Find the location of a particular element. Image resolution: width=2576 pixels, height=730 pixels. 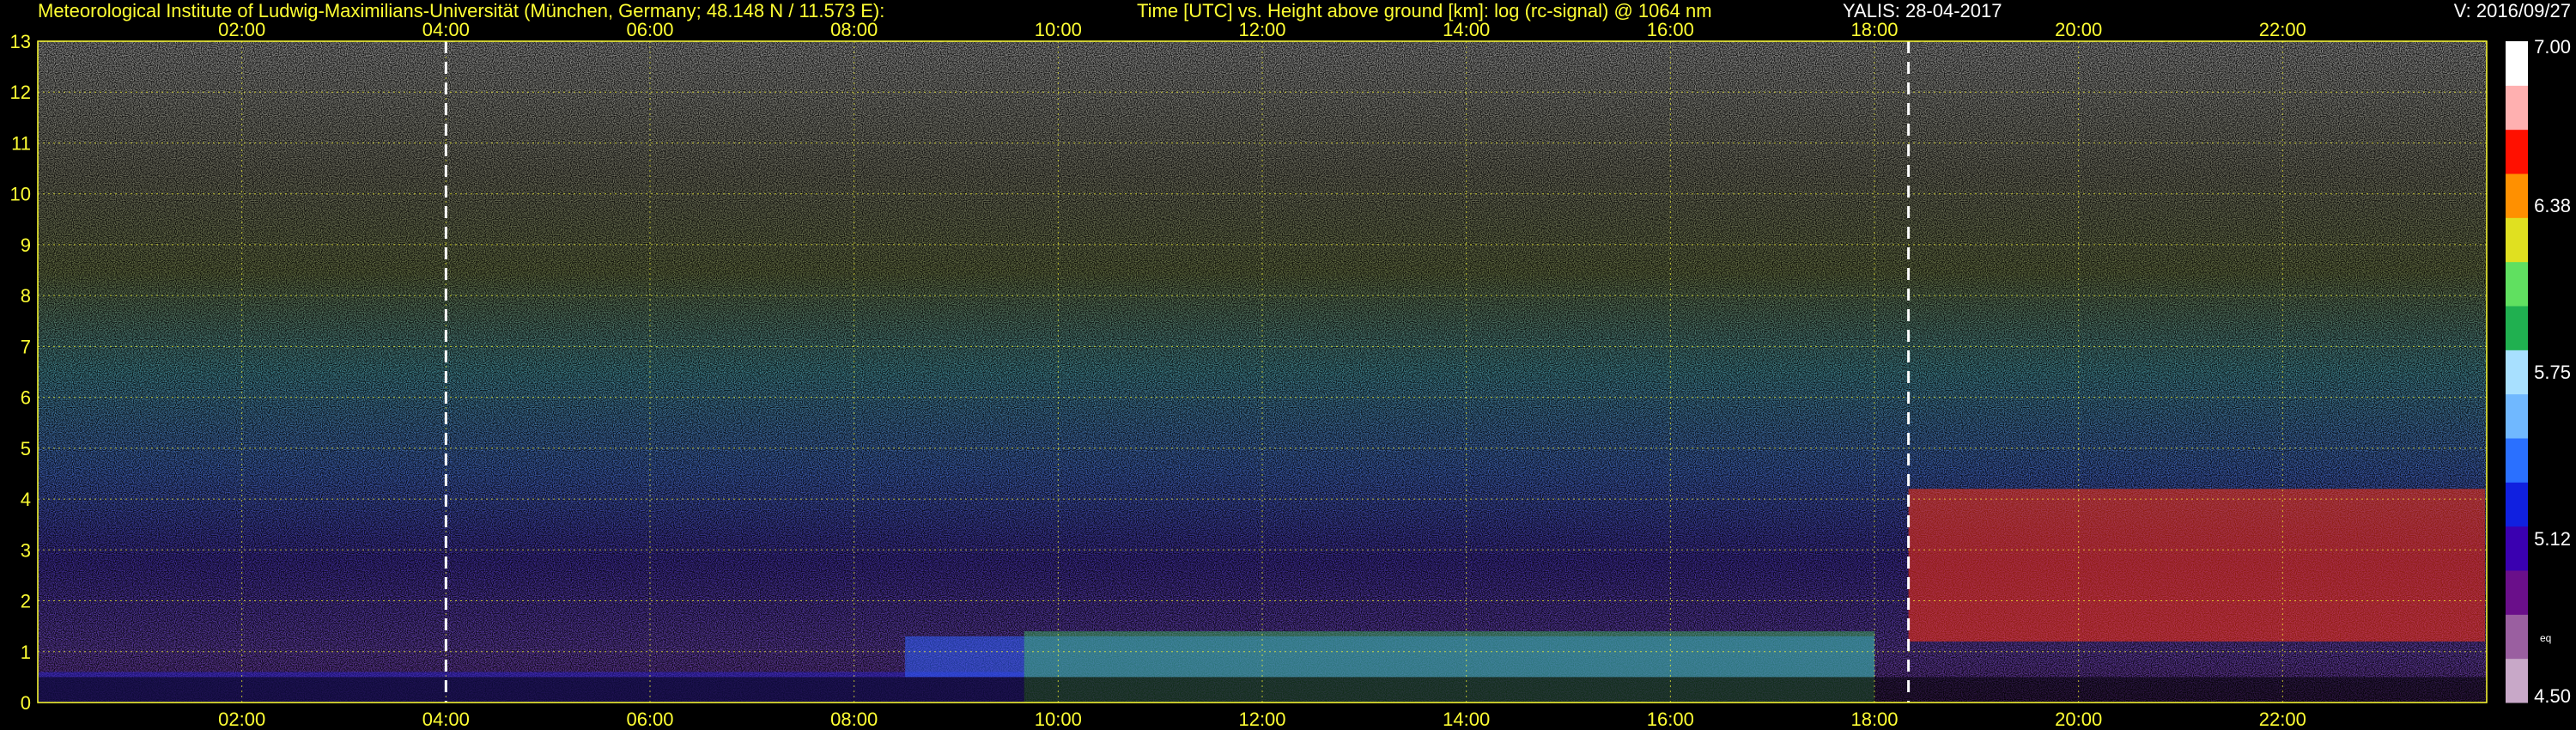

y-tick-8: 8 is located at coordinates (26, 296).